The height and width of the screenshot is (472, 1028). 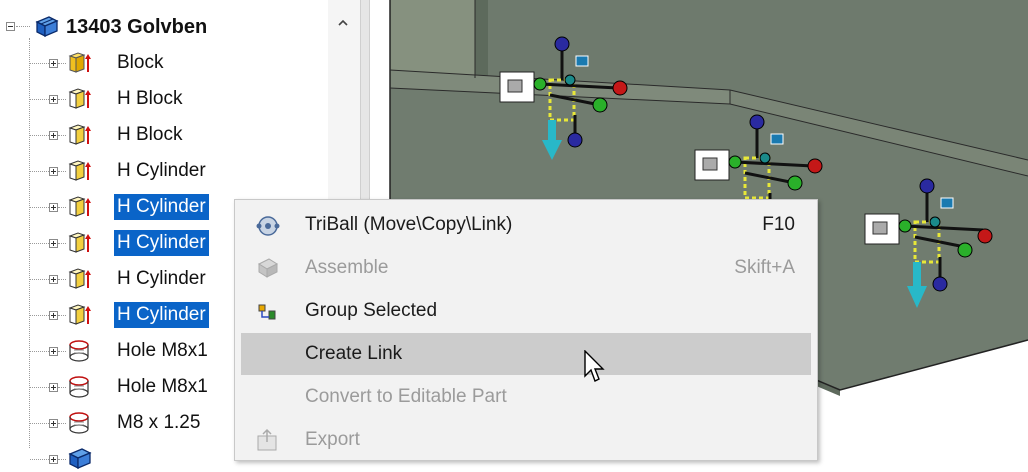 I want to click on menu-item-shortcut: F10, so click(x=778, y=224).